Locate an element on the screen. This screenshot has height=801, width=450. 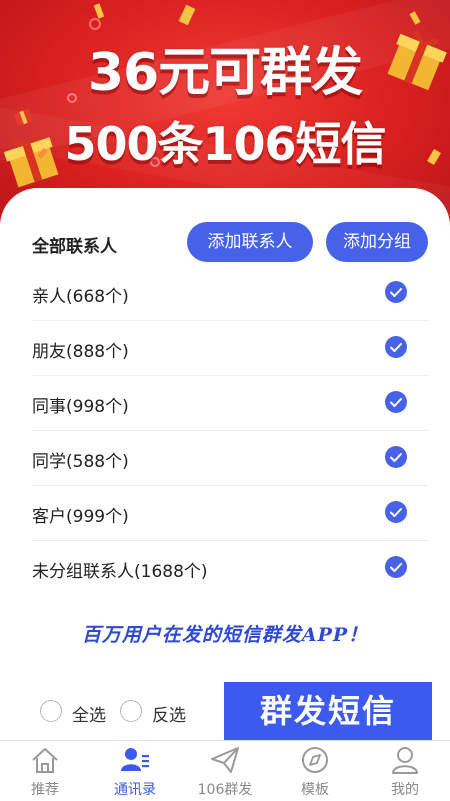
tab-label: 模板 is located at coordinates (315, 790).